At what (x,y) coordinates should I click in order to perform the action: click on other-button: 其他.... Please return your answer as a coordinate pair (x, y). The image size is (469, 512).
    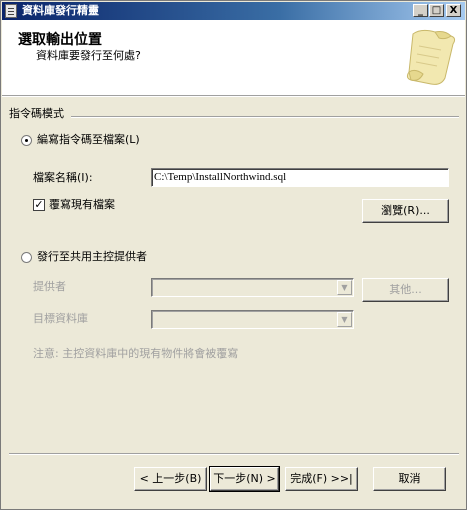
    Looking at the image, I should click on (405, 290).